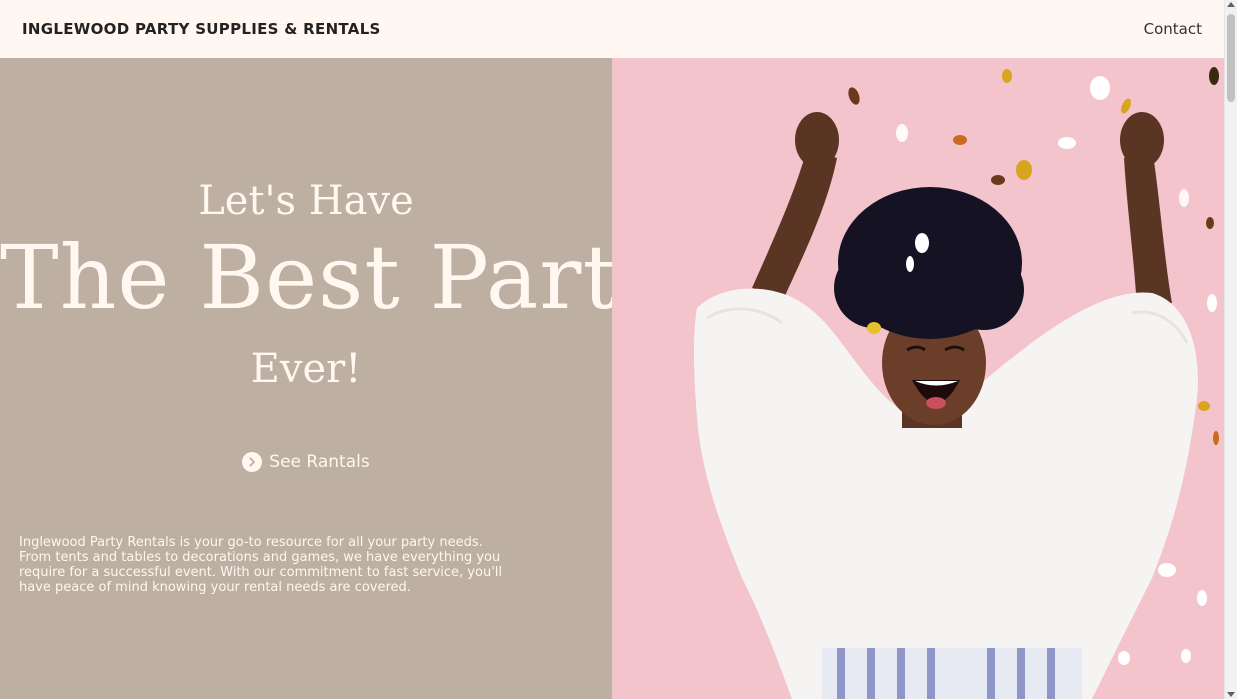 The image size is (1237, 699). I want to click on scroll-down-arrow-icon, so click(1231, 694).